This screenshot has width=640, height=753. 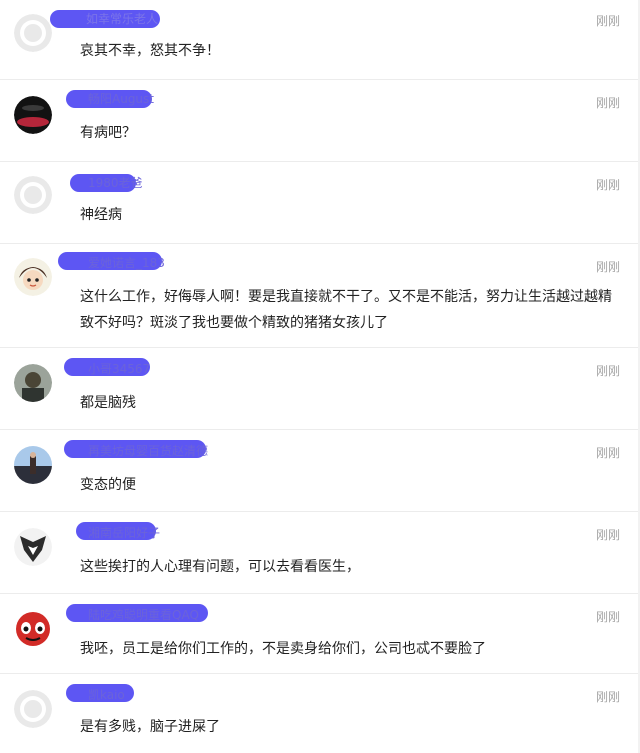 I want to click on dark-avatar-icon, so click(x=33, y=115).